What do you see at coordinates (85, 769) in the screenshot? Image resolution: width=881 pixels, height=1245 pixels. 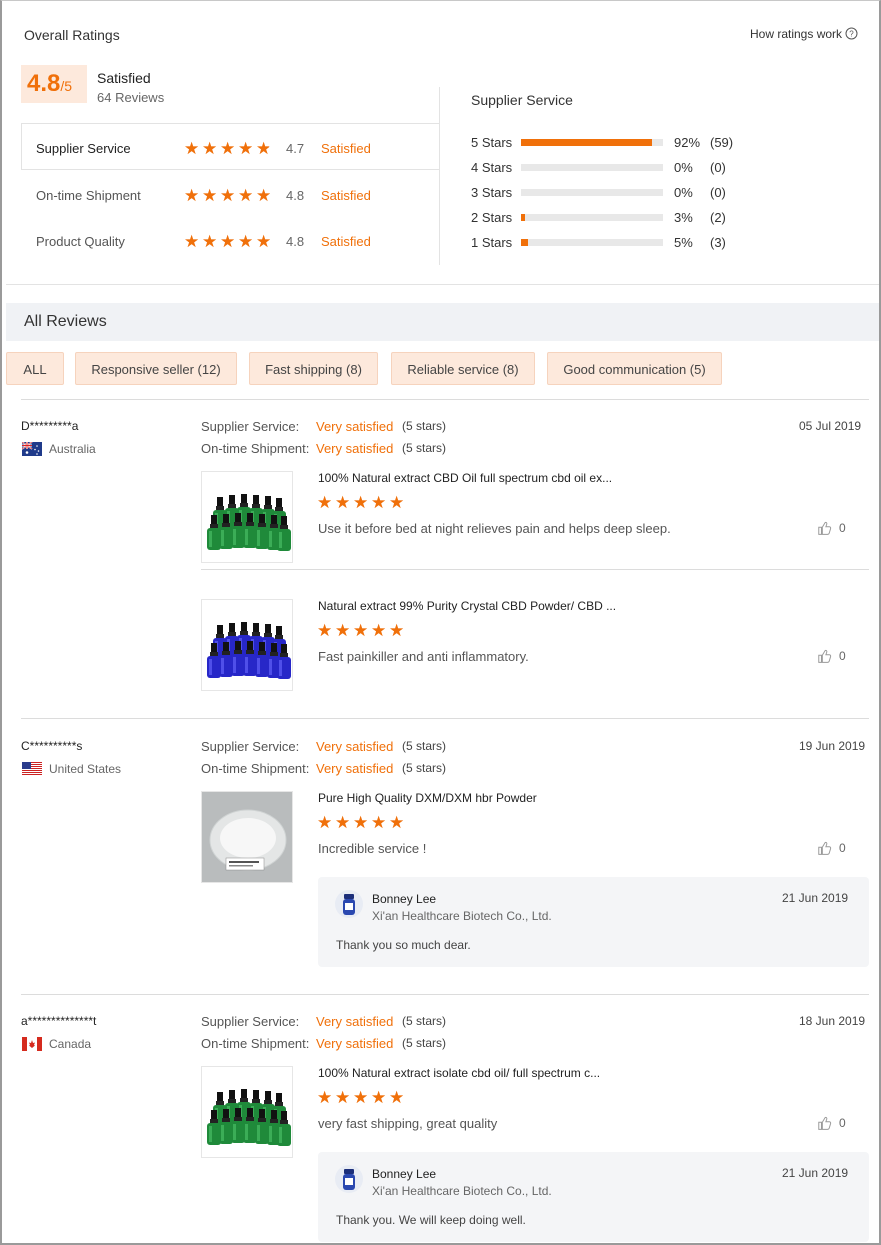 I see `reviewer-country: United States` at bounding box center [85, 769].